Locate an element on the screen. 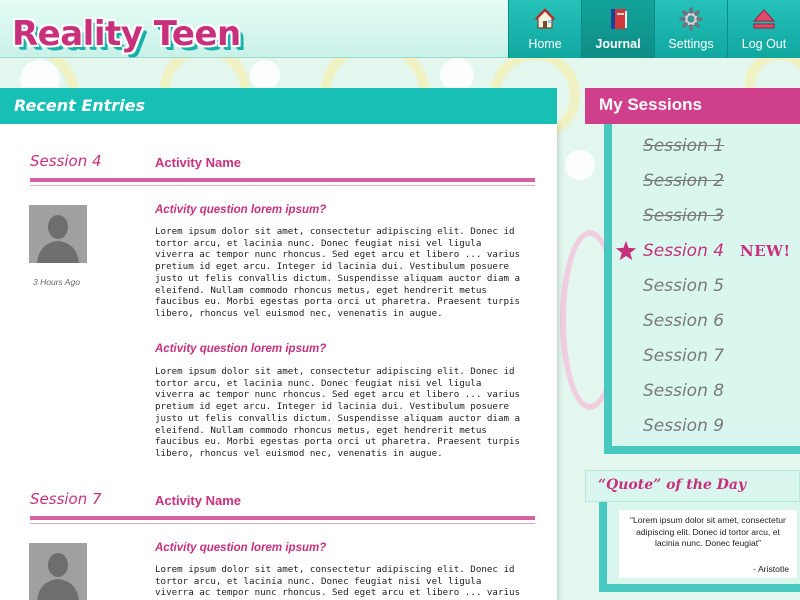 The height and width of the screenshot is (600, 800). recent-entries-header: Recent Entries is located at coordinates (278, 106).